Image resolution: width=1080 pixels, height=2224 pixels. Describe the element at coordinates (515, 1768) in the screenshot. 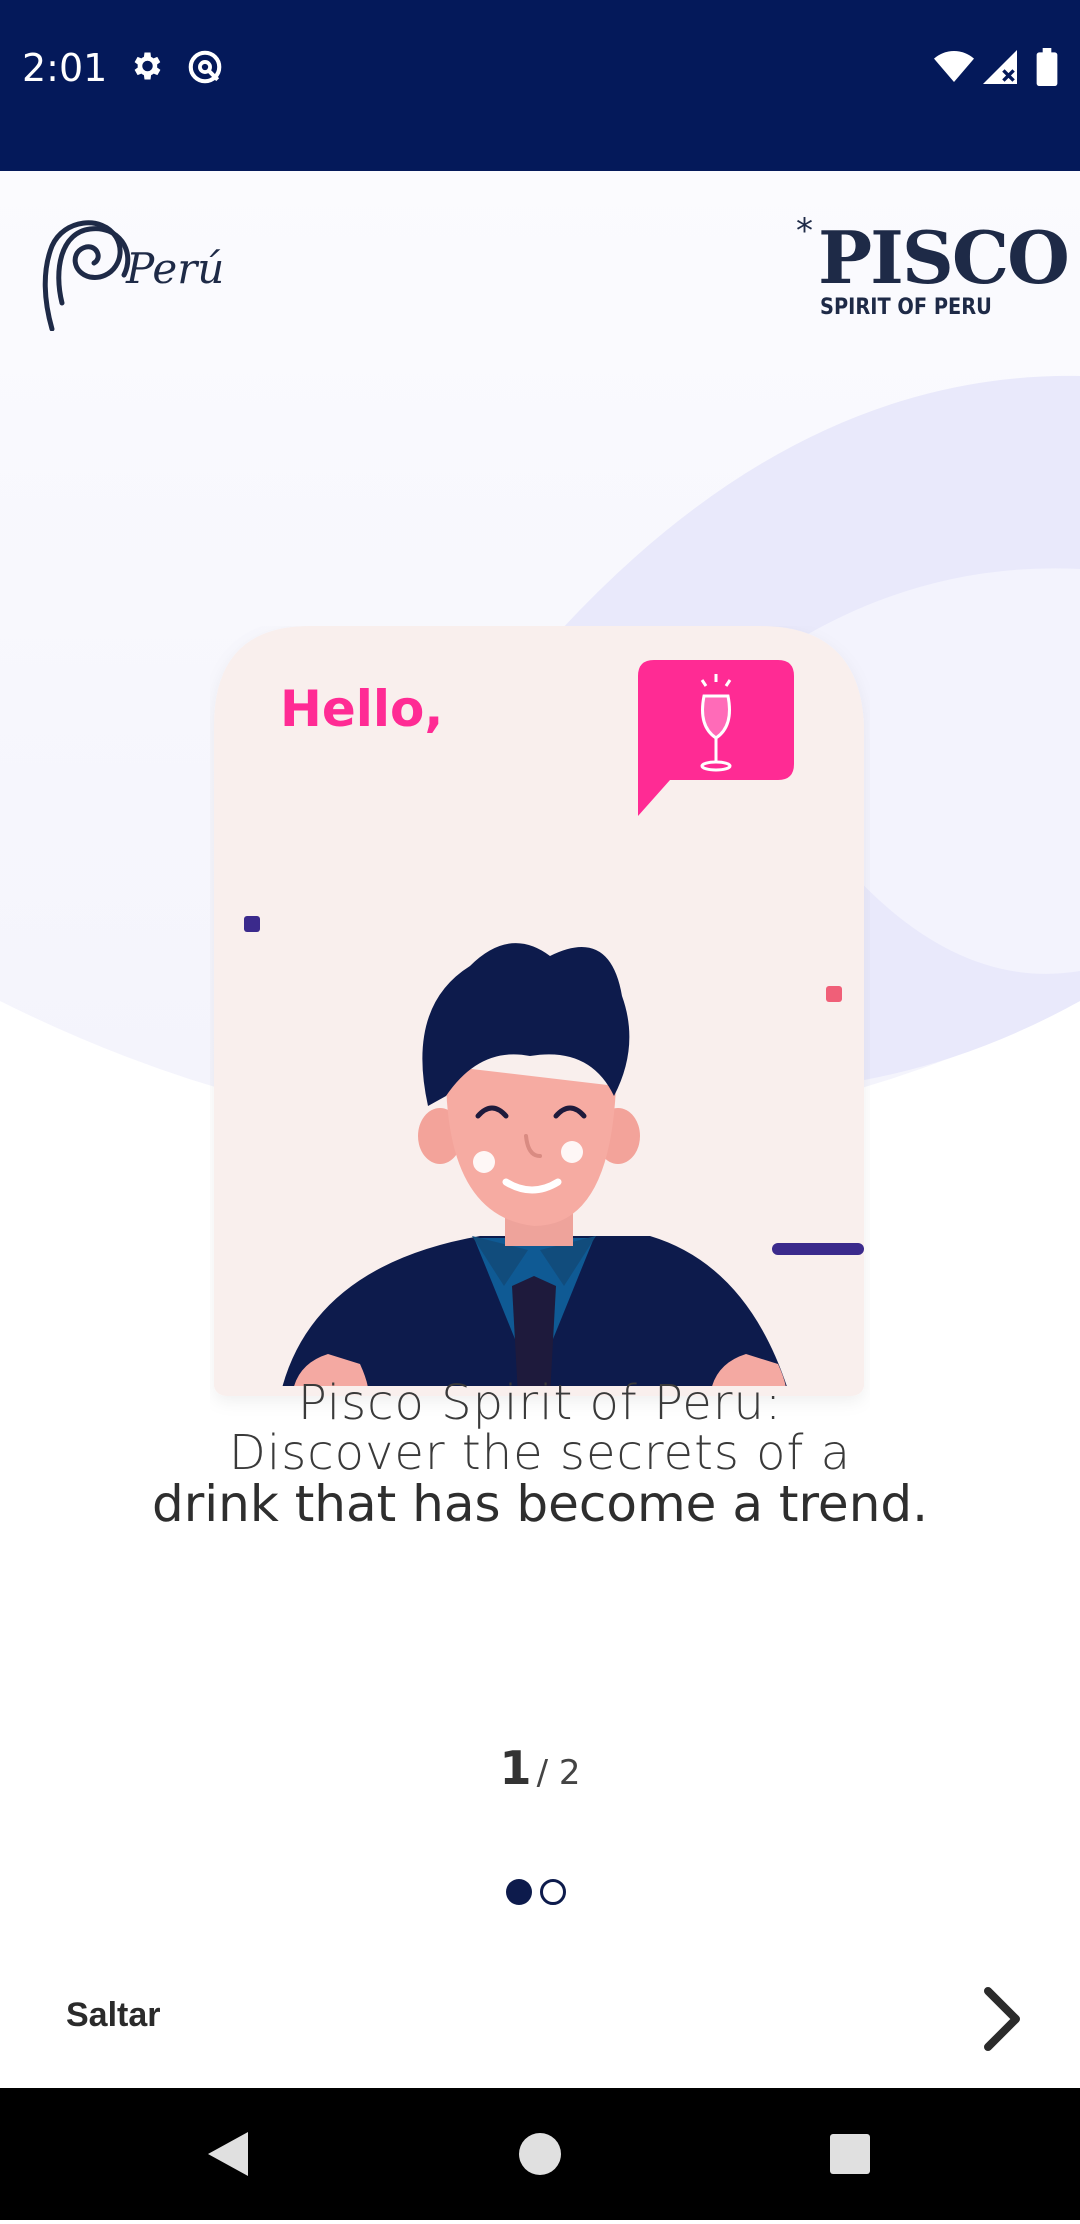

I see `page-current: 1` at that location.